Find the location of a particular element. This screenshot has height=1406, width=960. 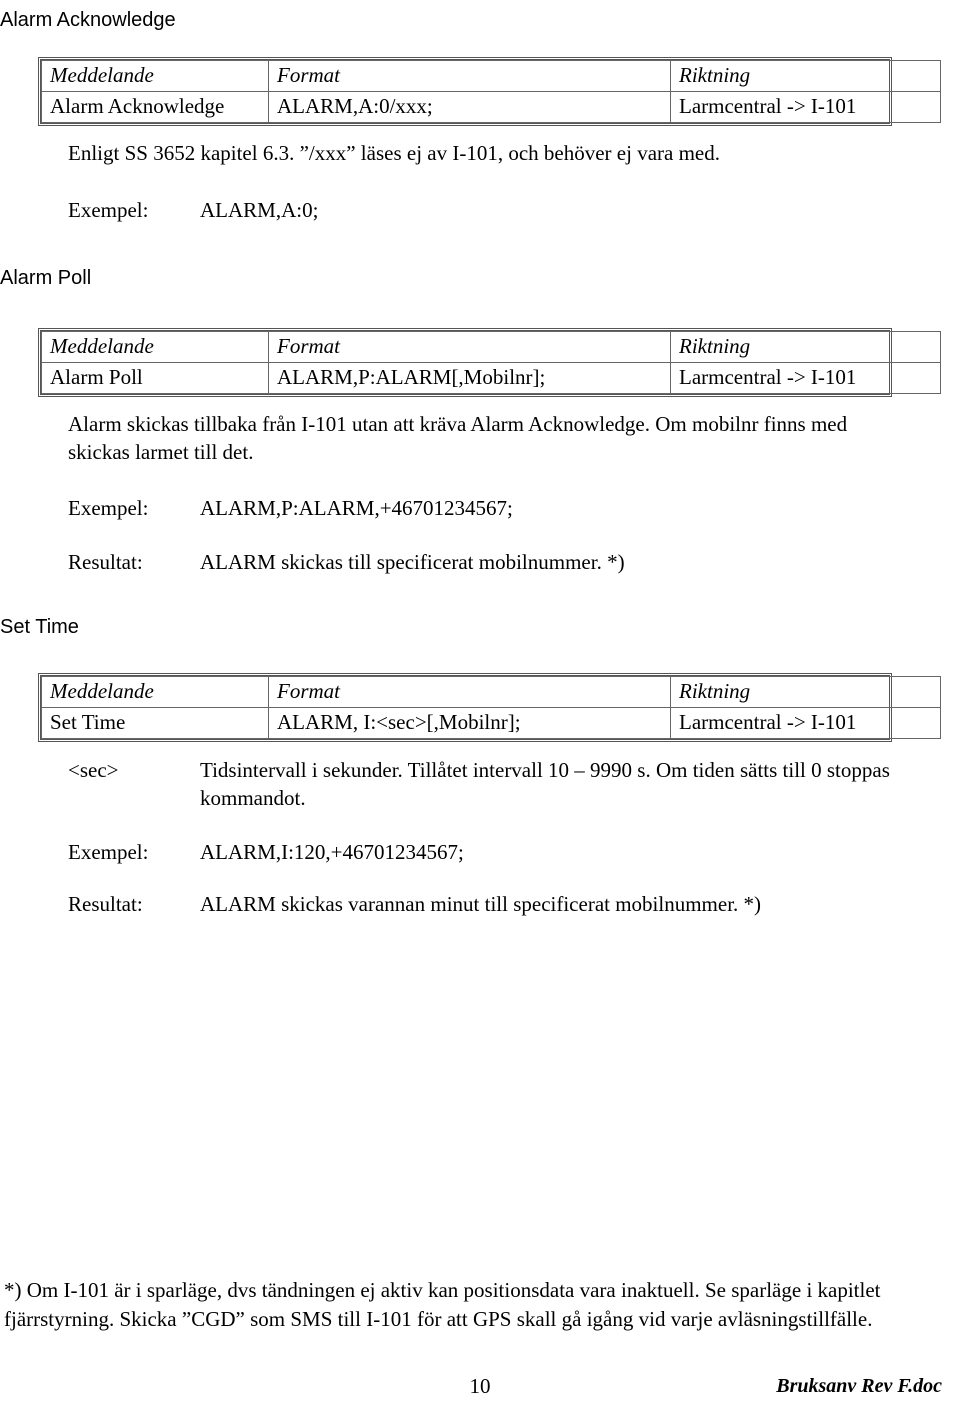

cell-message: Alarm Acknowledge is located at coordinates (155, 107).